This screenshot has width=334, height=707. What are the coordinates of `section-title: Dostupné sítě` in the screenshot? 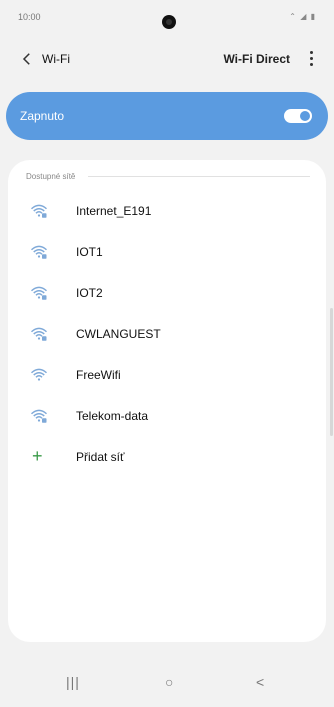 It's located at (51, 176).